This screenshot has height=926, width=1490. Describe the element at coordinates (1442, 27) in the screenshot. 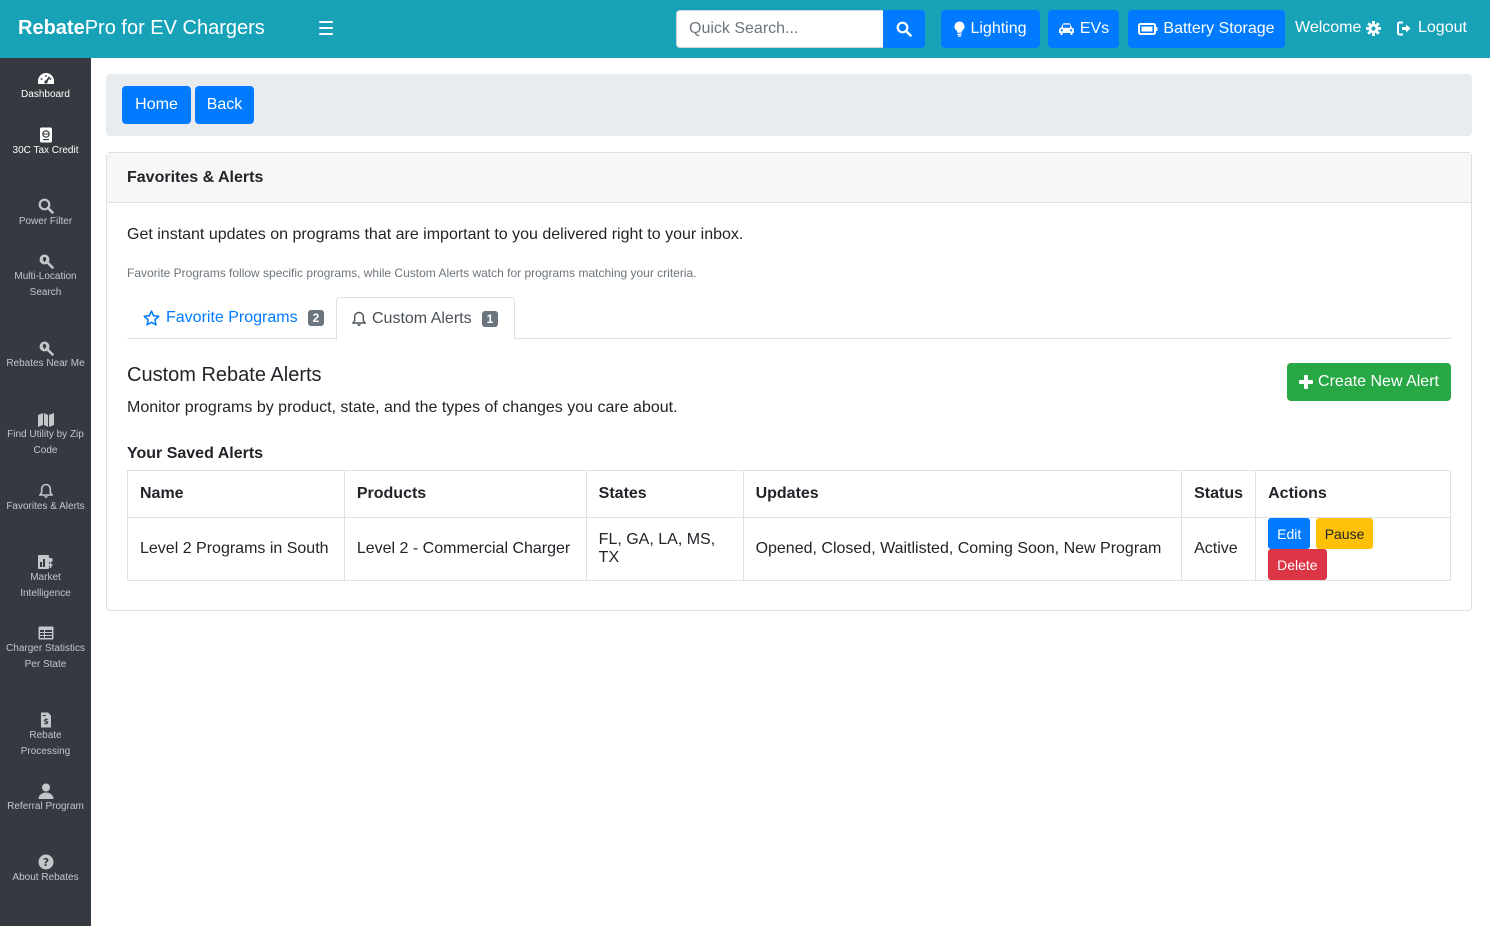

I see `logout-label: Logout` at that location.